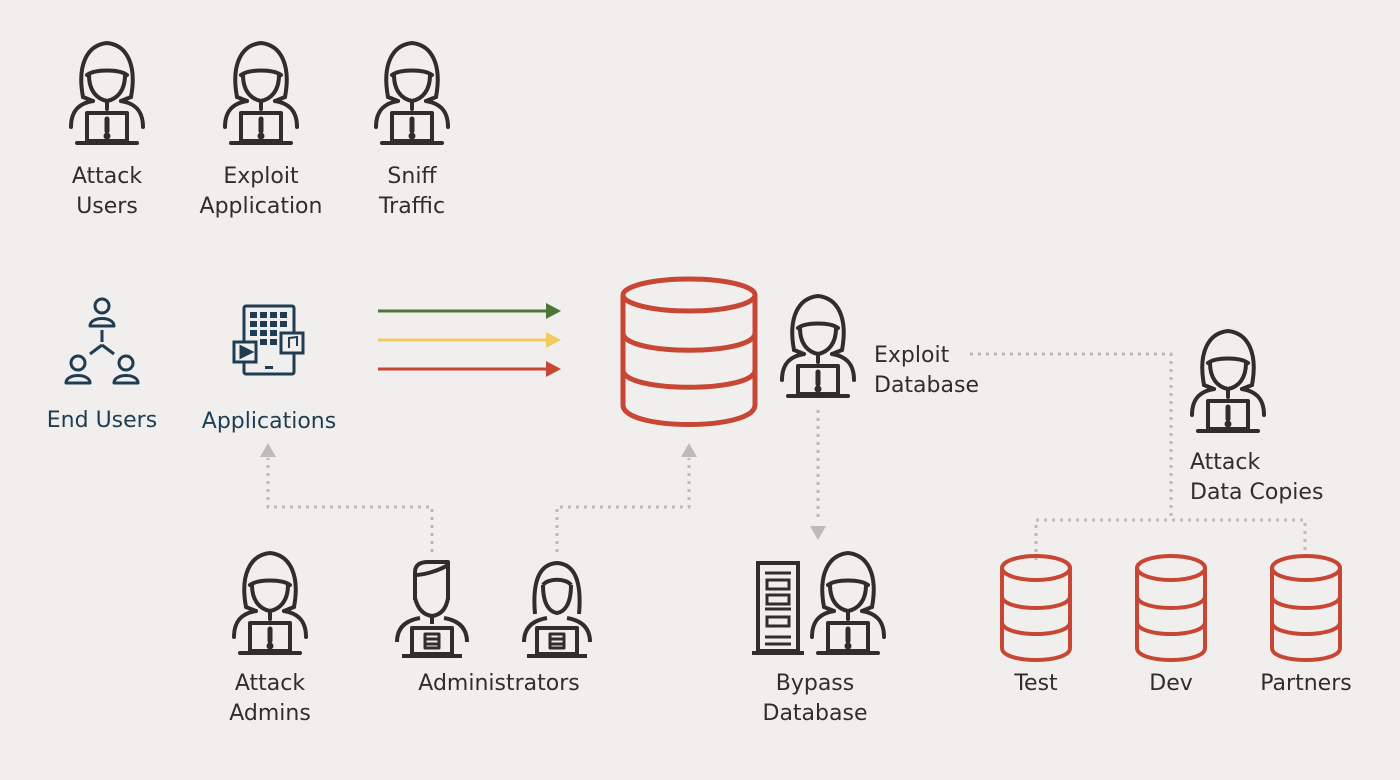 This screenshot has width=1400, height=780. What do you see at coordinates (412, 93) in the screenshot?
I see `sniff-traffic-hacker-icon` at bounding box center [412, 93].